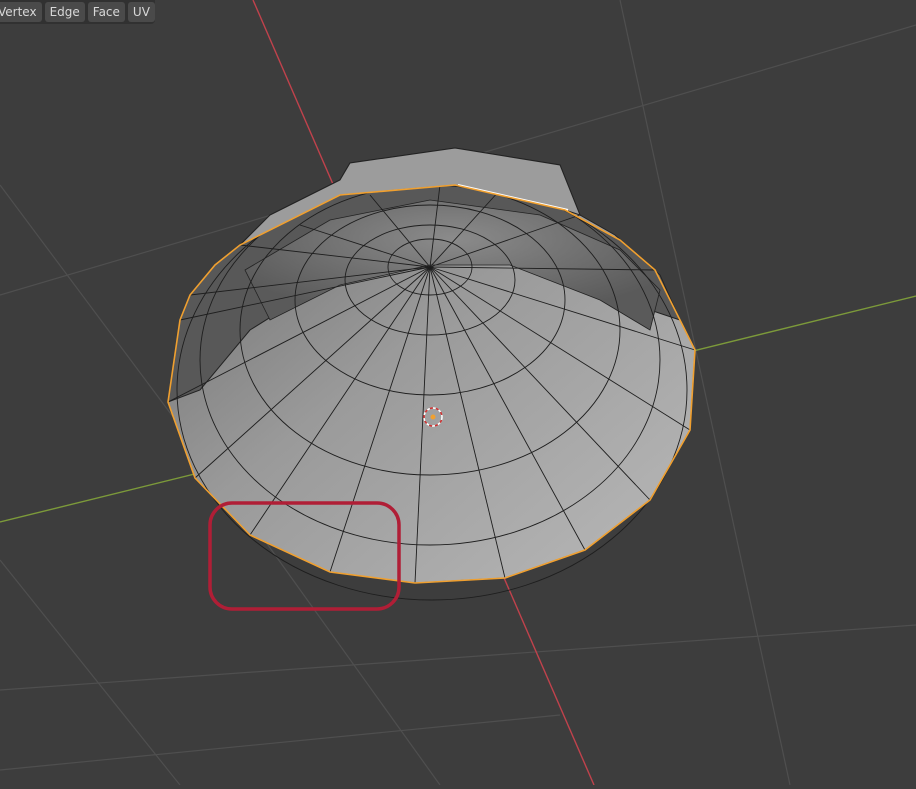 The width and height of the screenshot is (916, 789). Describe the element at coordinates (433, 417) in the screenshot. I see `origin-dot-icon` at that location.